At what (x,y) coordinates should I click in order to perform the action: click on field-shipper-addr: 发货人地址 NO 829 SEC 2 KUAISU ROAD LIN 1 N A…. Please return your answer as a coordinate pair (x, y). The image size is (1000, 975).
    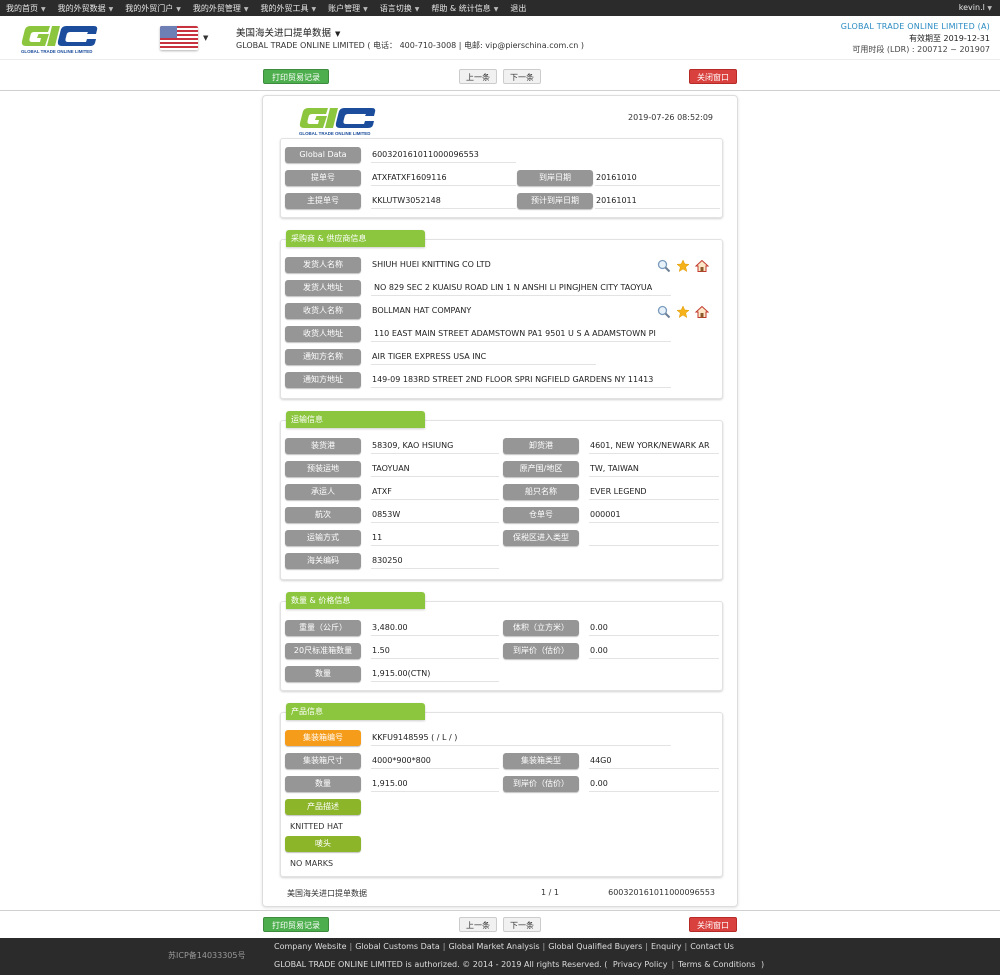
    Looking at the image, I should click on (503, 288).